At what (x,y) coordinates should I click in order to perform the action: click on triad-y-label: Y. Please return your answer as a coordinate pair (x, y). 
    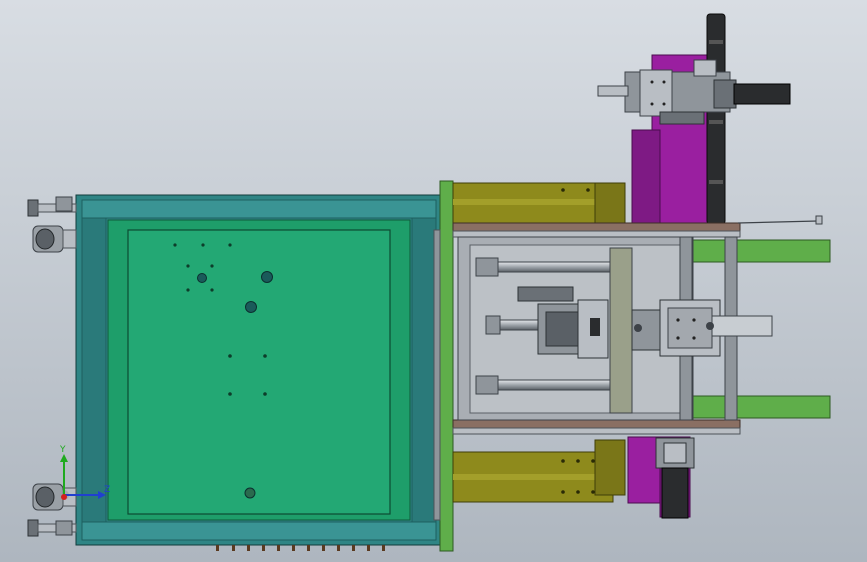
    Looking at the image, I should click on (62, 450).